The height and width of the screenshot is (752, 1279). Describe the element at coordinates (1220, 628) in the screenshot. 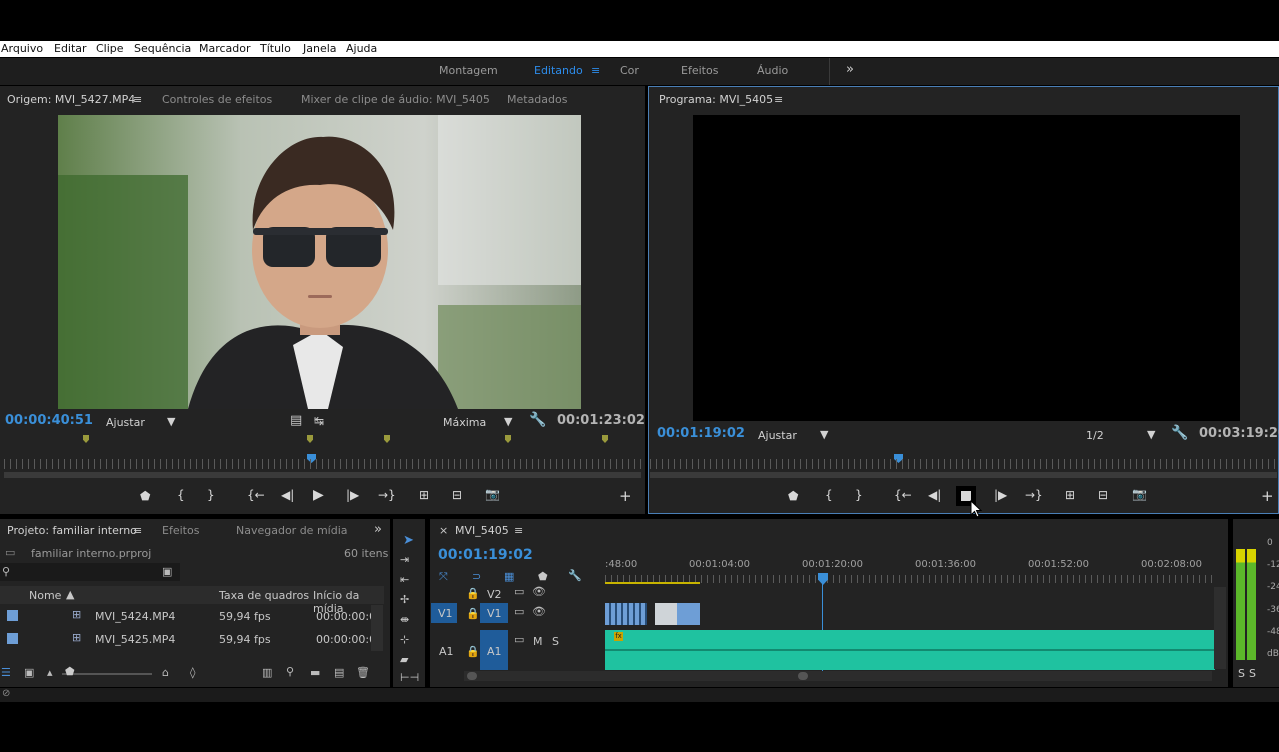

I see `timeline-vertical-scrollbar` at that location.